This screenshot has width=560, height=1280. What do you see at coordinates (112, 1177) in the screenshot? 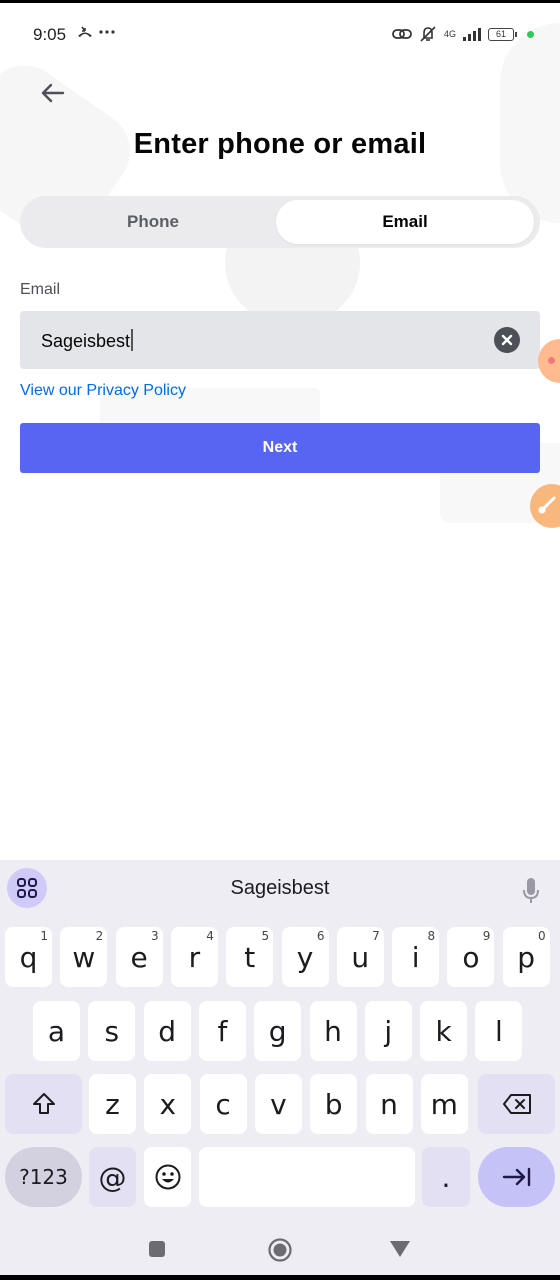
I see `at-key: @` at bounding box center [112, 1177].